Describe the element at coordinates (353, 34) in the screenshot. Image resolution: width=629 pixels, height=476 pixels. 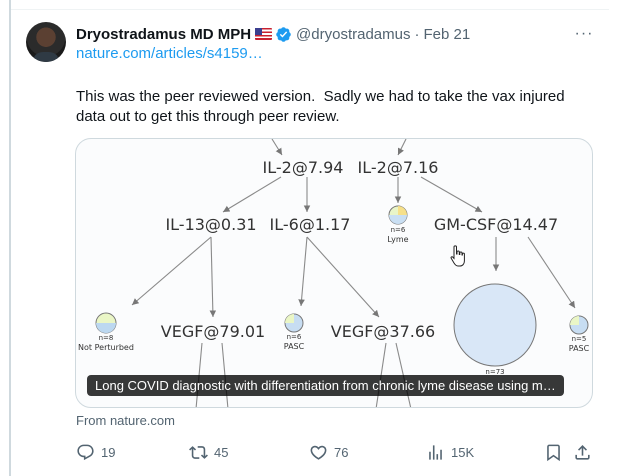
I see `author-handle: @dryostradamus` at that location.